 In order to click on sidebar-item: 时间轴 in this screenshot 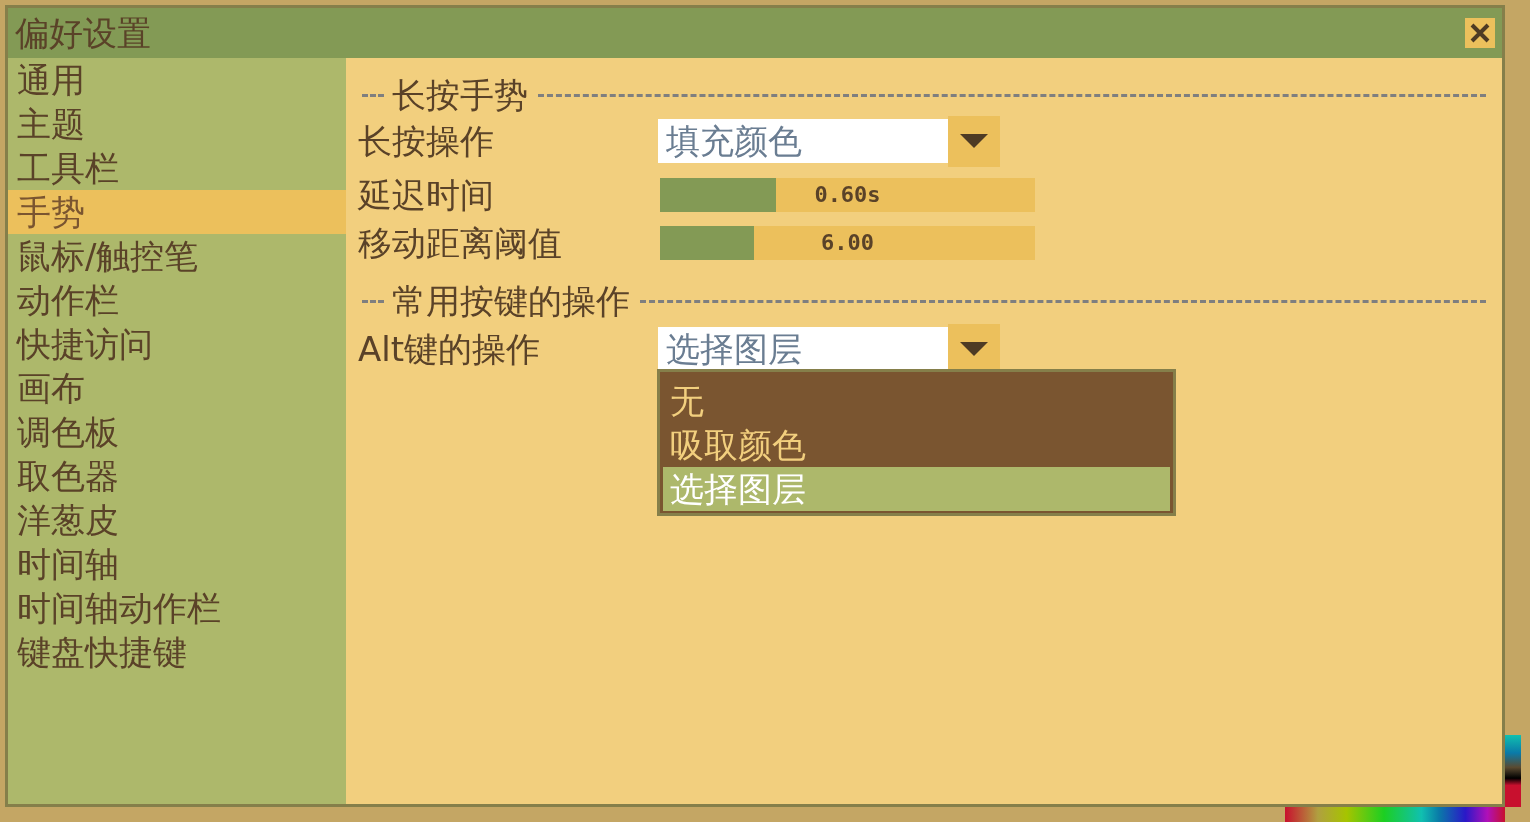, I will do `click(177, 564)`.